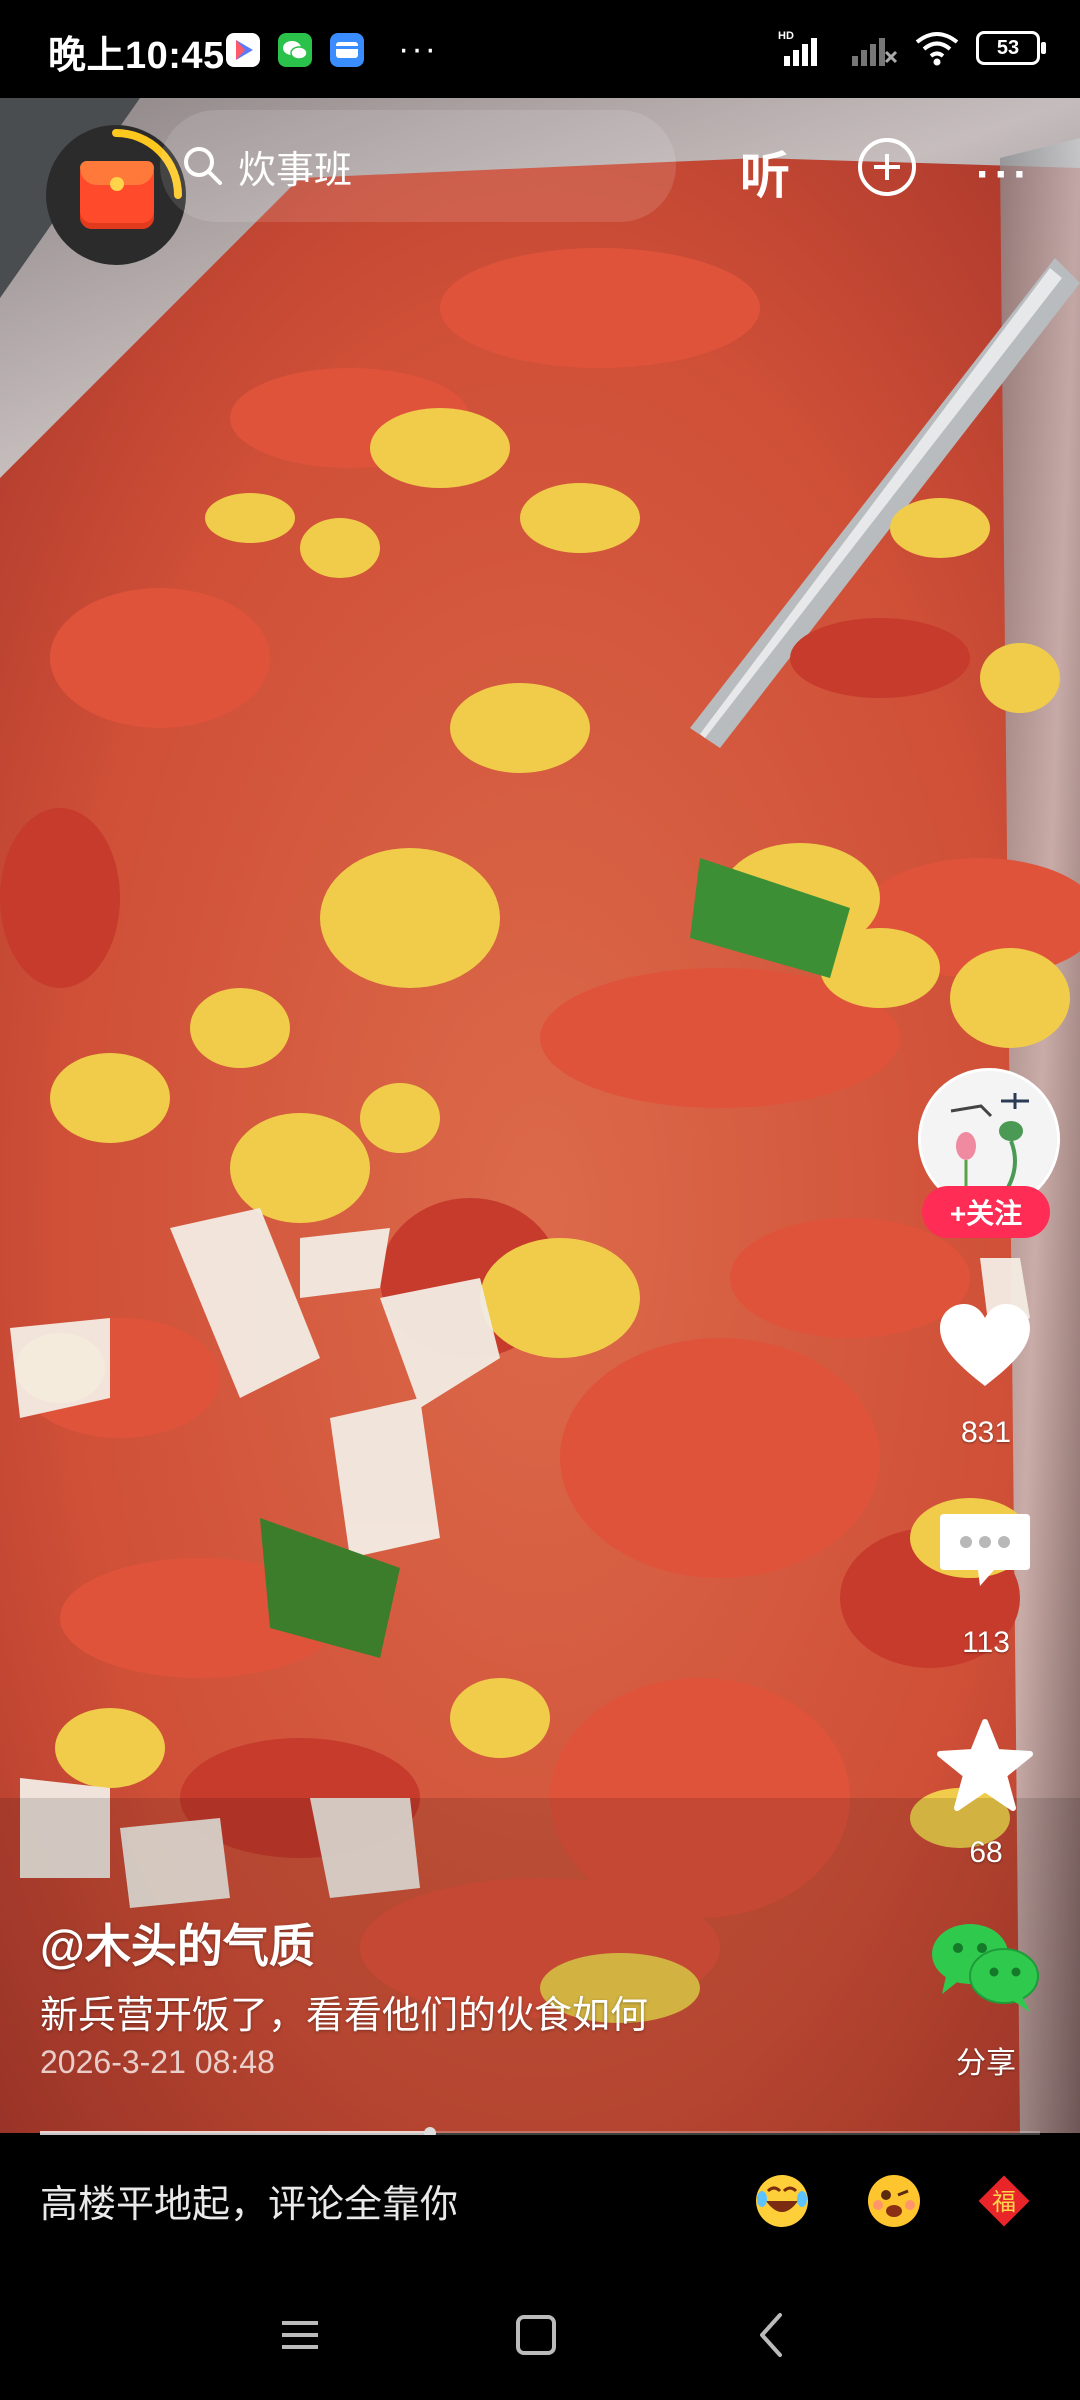 The width and height of the screenshot is (1080, 2400). What do you see at coordinates (117, 195) in the screenshot?
I see `red-envelope-icon` at bounding box center [117, 195].